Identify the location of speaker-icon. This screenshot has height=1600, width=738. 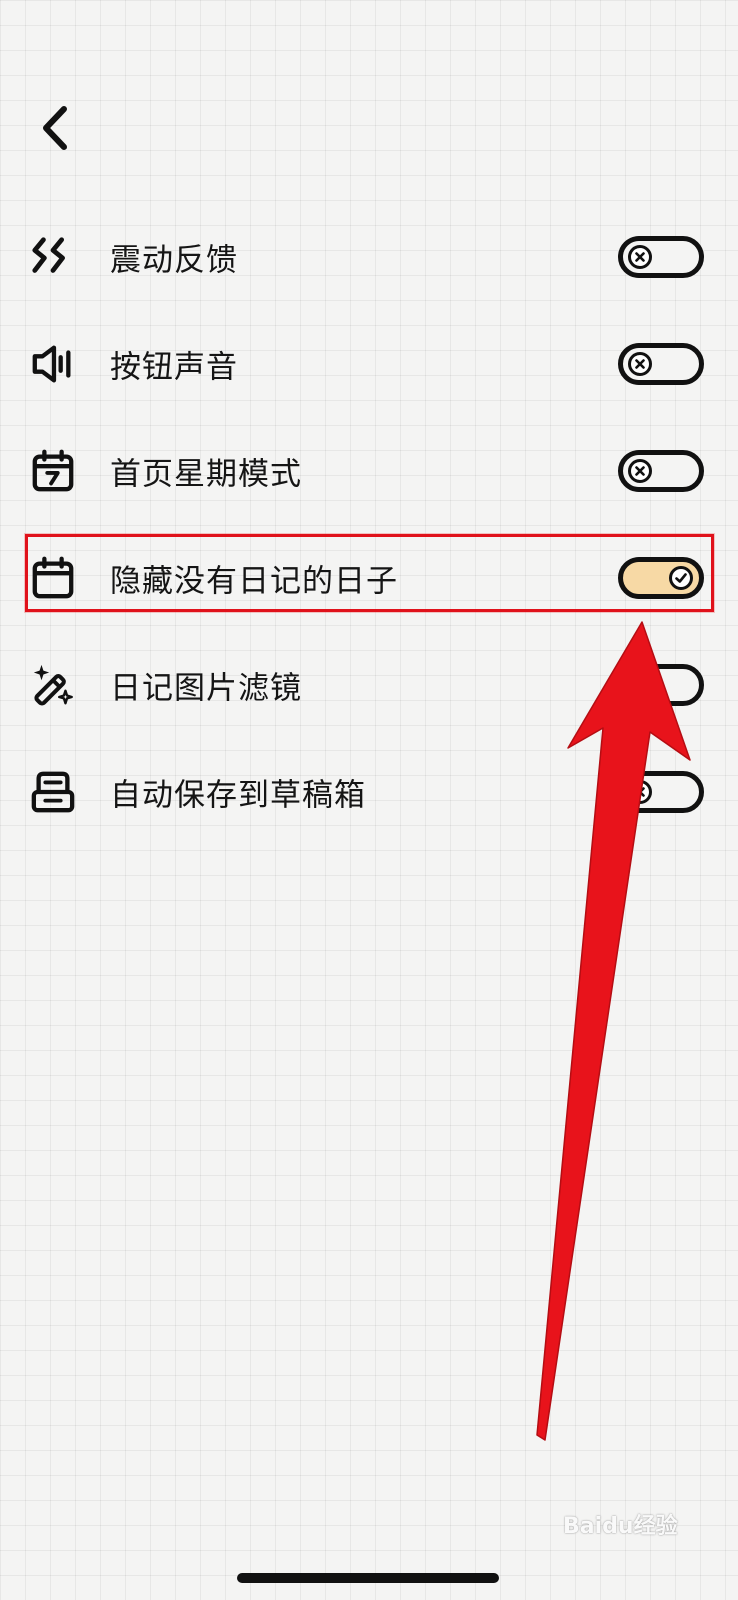
(53, 364).